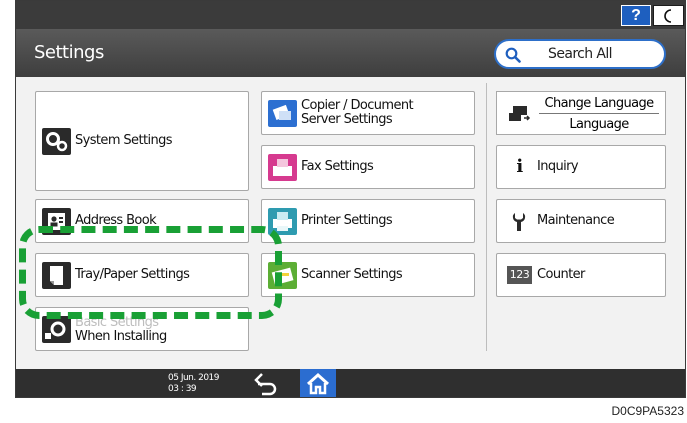  I want to click on night-mode-button, so click(668, 15).